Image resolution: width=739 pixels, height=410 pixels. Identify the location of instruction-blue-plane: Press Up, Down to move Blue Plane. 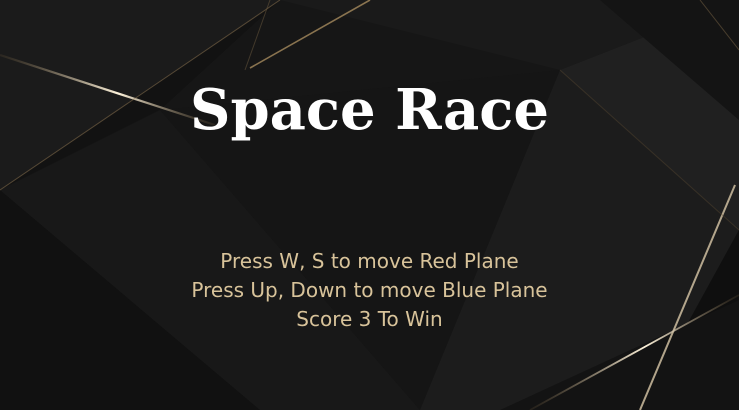
(369, 290).